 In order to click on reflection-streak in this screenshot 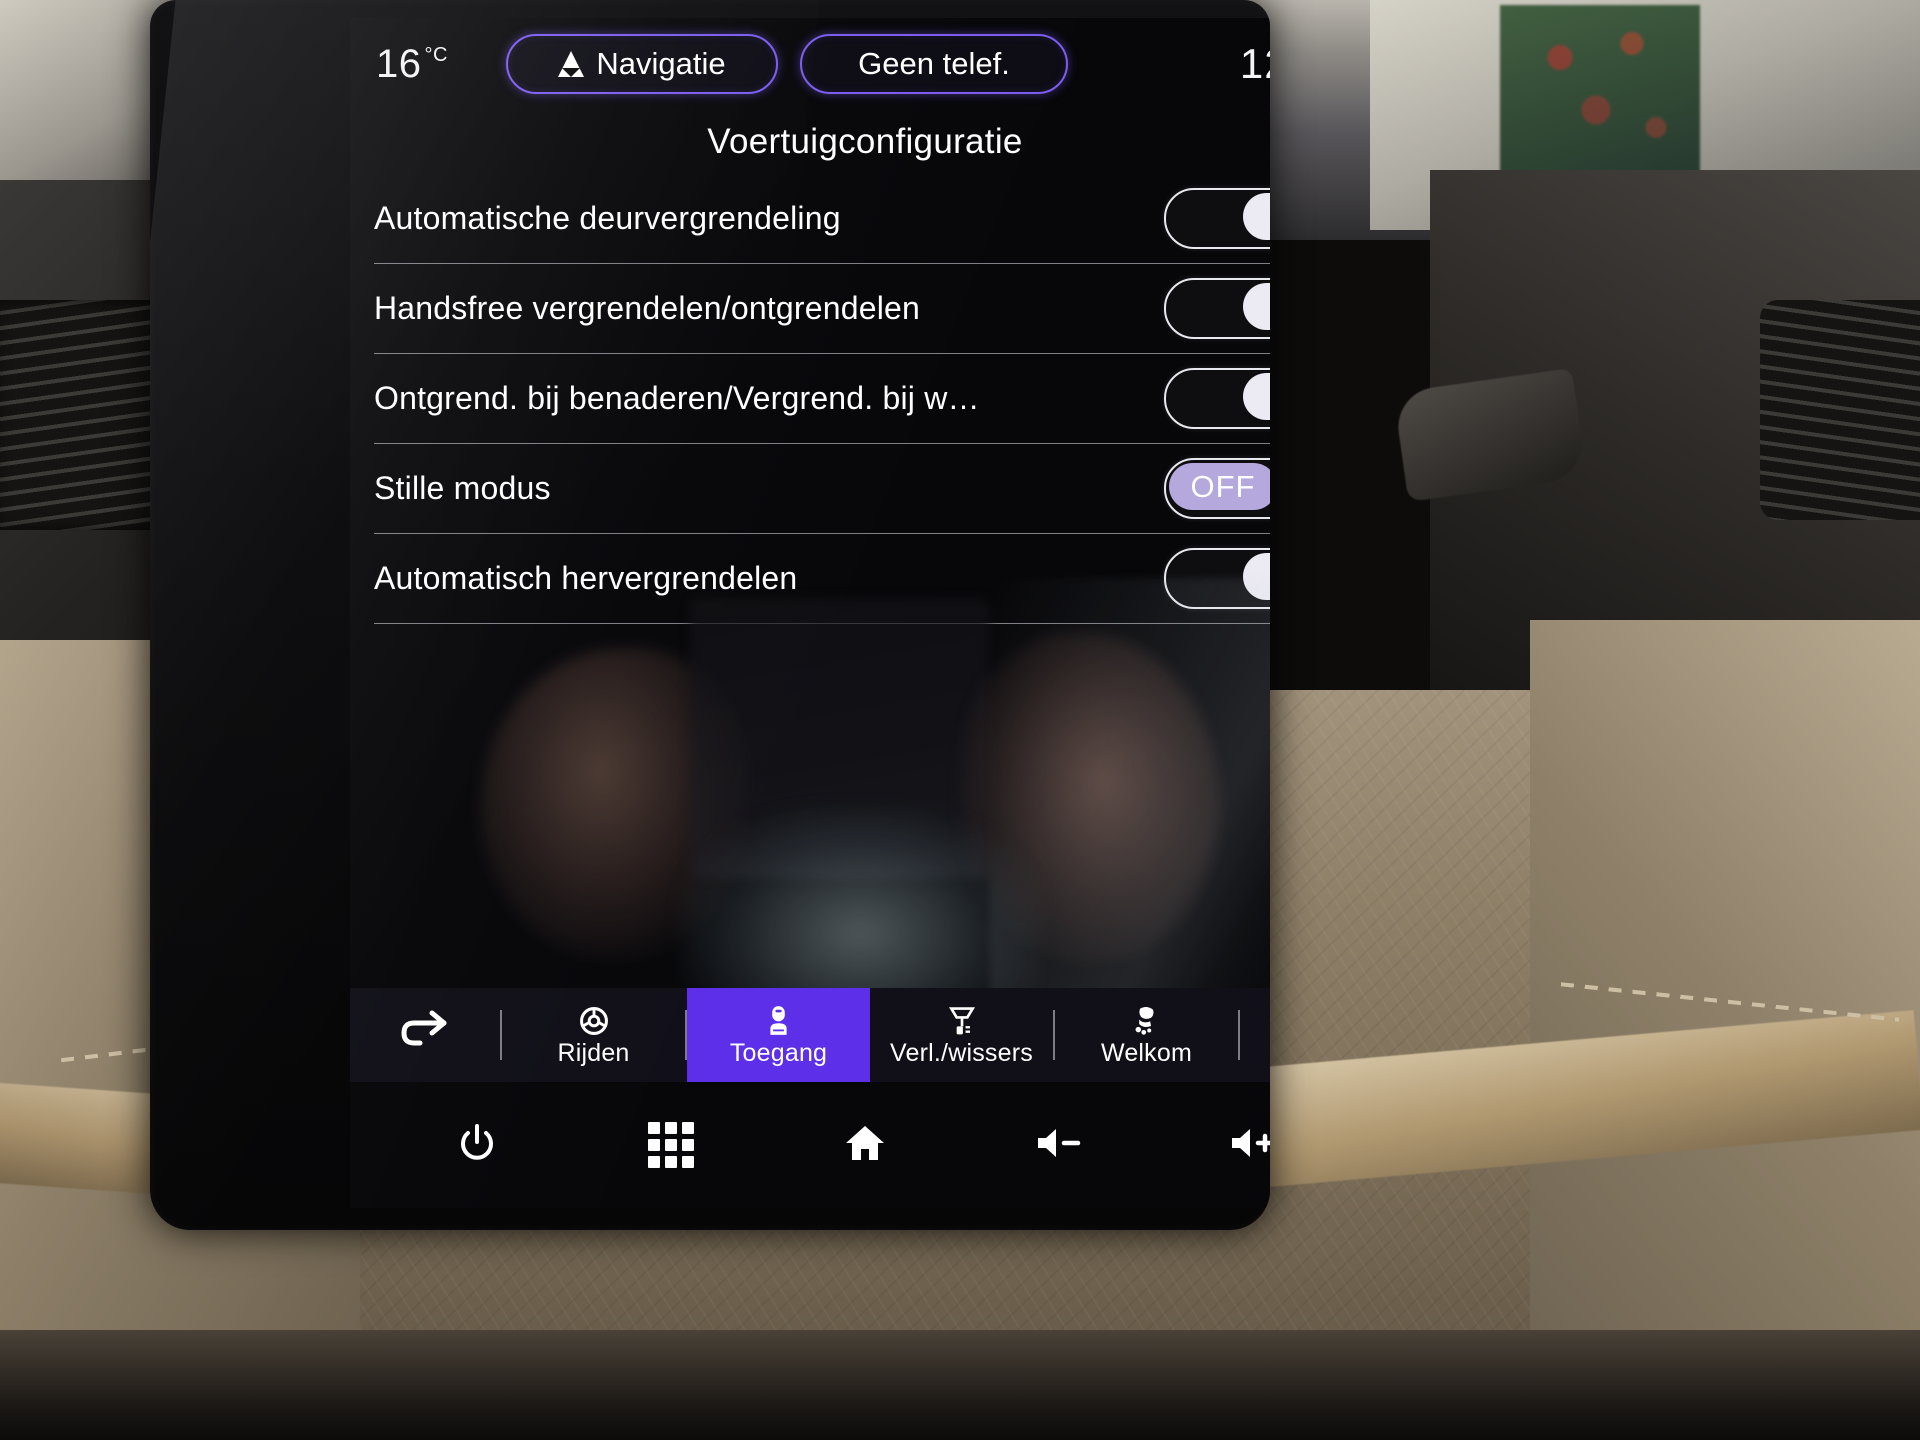, I will do `click(1130, 813)`.